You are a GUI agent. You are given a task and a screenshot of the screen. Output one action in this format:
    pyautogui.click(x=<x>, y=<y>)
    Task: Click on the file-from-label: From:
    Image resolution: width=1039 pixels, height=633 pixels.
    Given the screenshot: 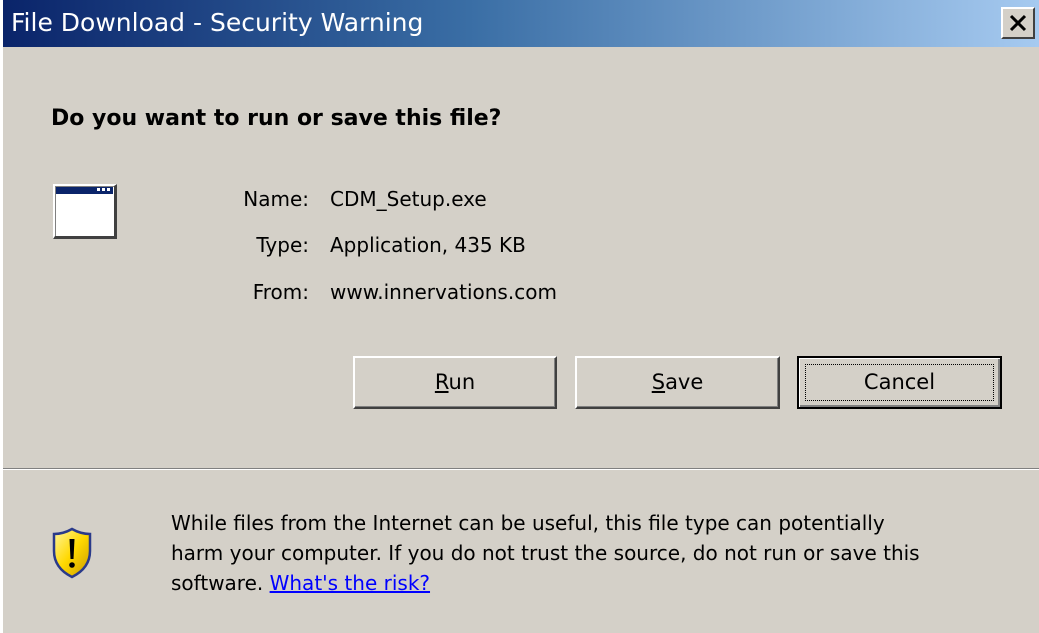 What is the action you would take?
    pyautogui.click(x=280, y=292)
    